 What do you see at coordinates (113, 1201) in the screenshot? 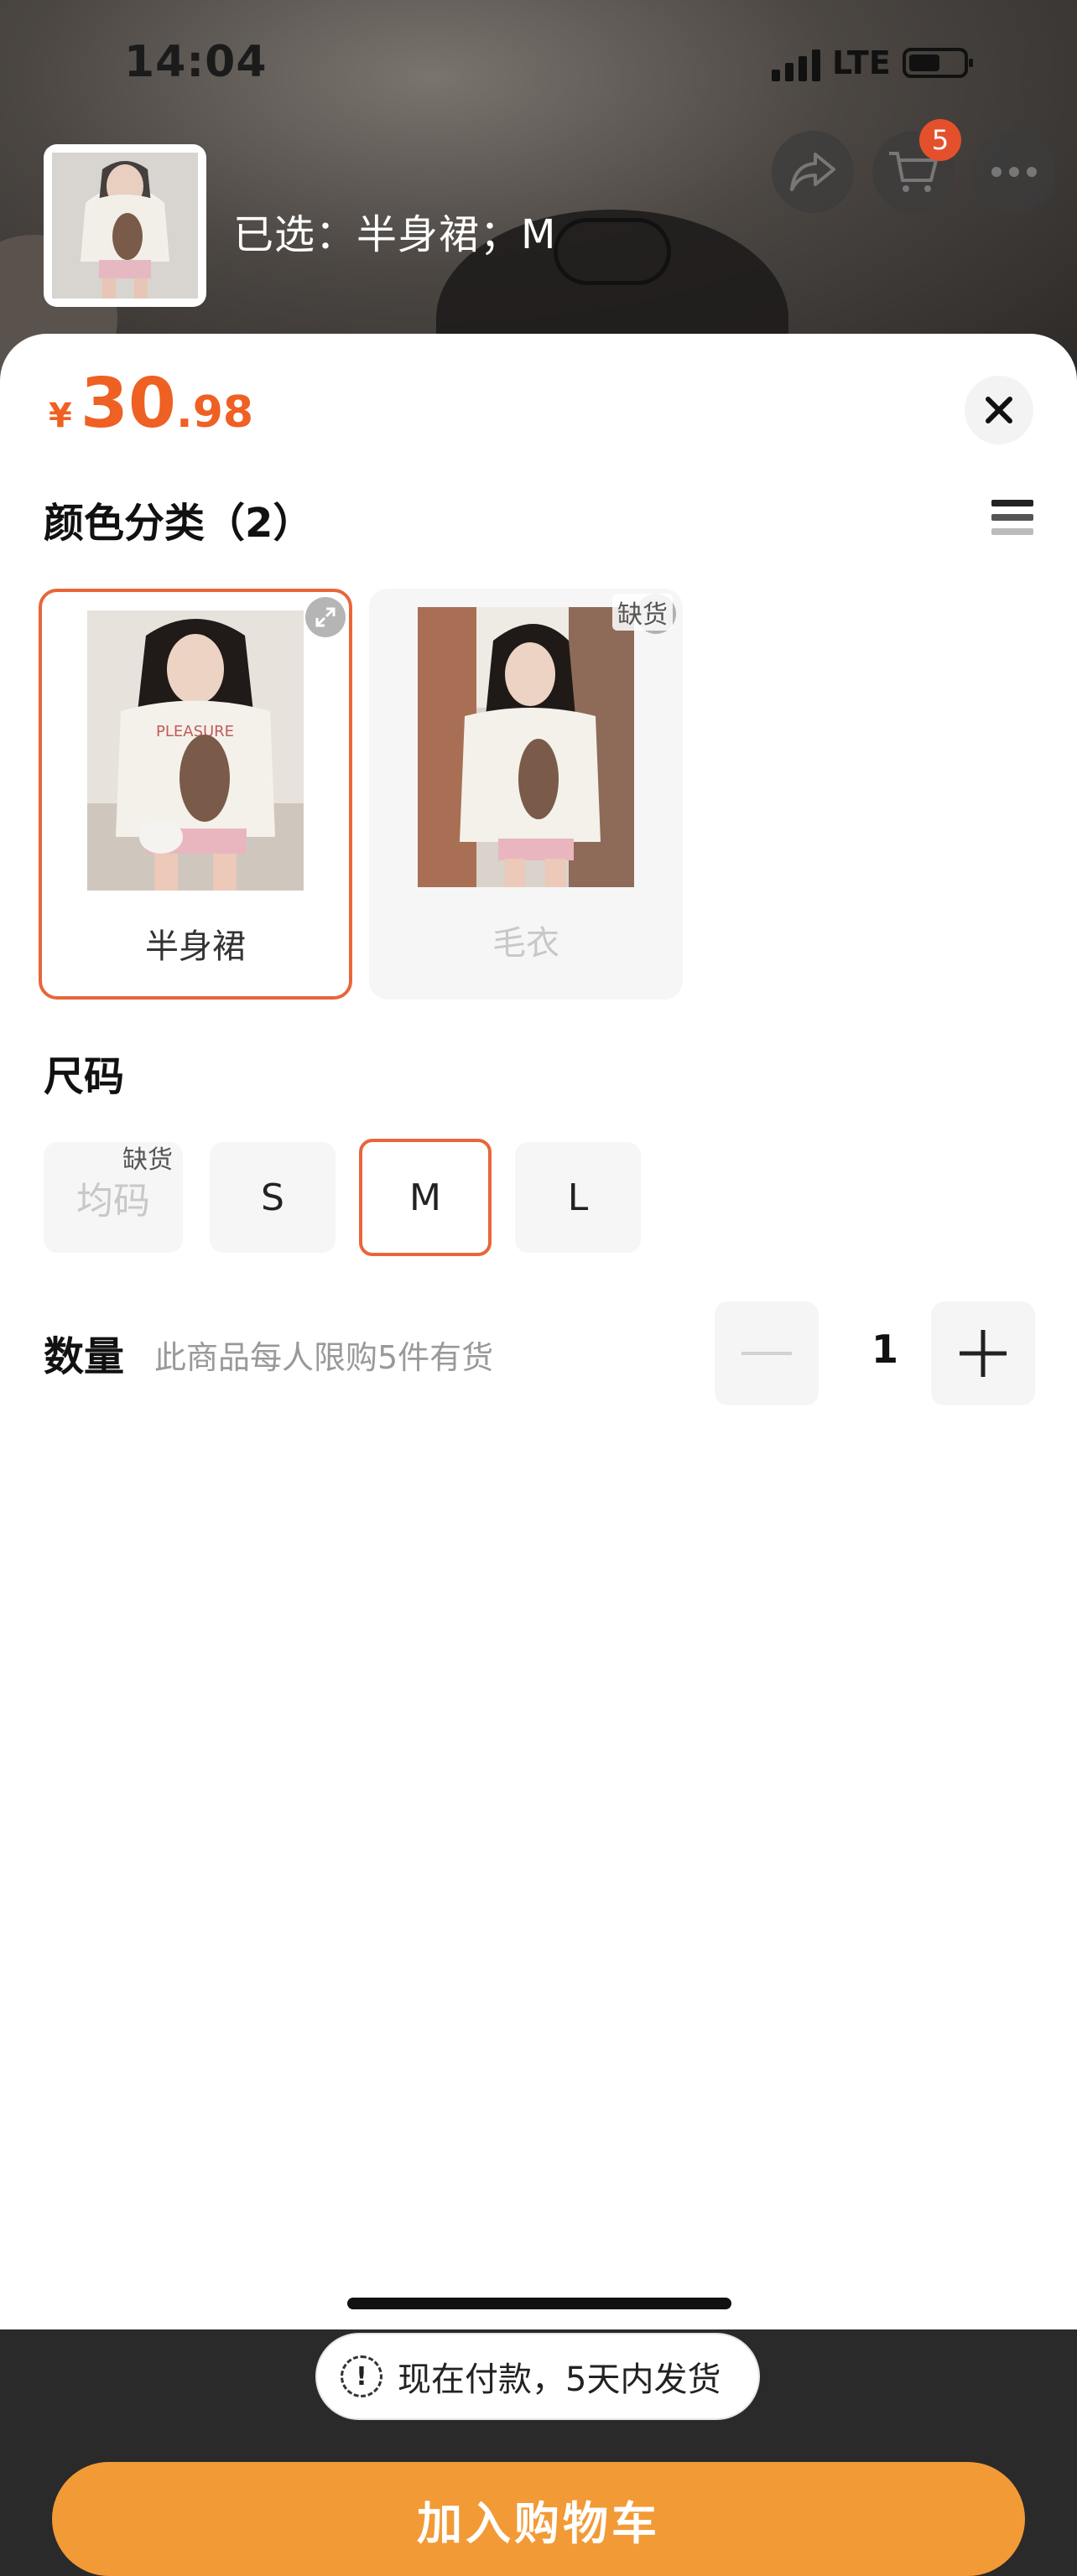
I see `size-option-label: 均码` at bounding box center [113, 1201].